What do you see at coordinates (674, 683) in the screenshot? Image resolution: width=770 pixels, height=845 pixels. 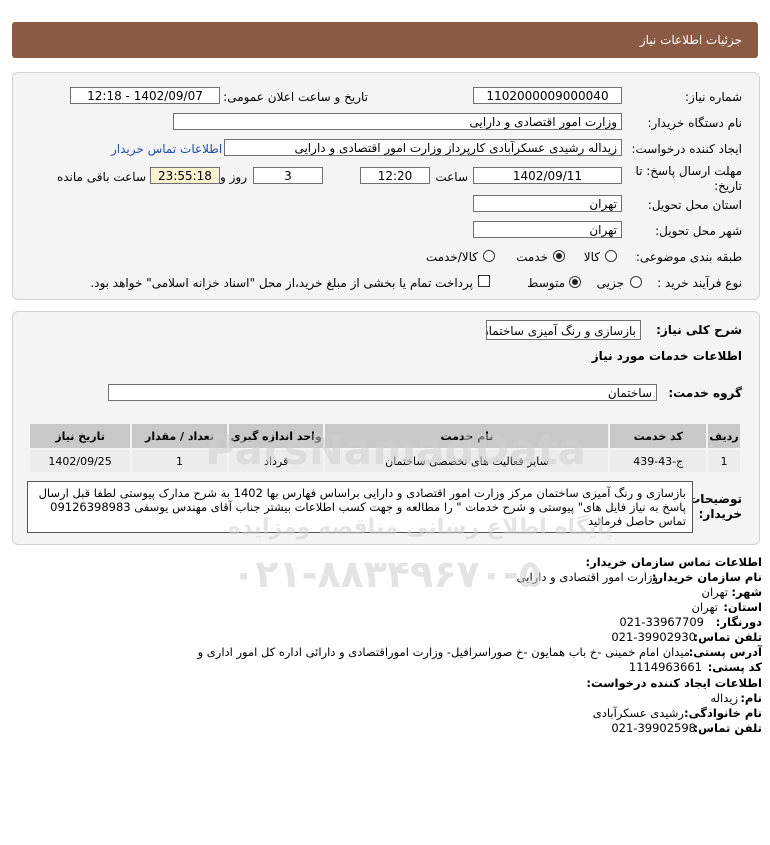 I see `creator-heading: اطلاعات ایجاد کننده درخواست:` at bounding box center [674, 683].